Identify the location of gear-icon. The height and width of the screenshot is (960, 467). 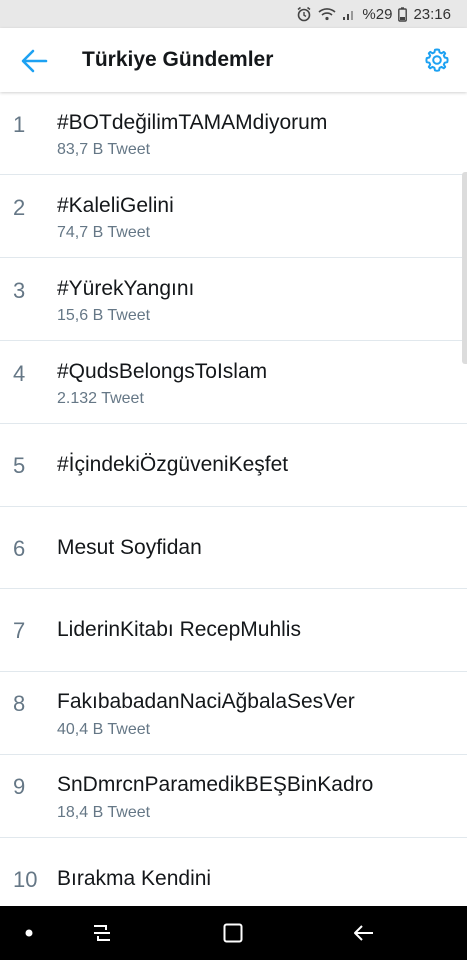
(437, 60).